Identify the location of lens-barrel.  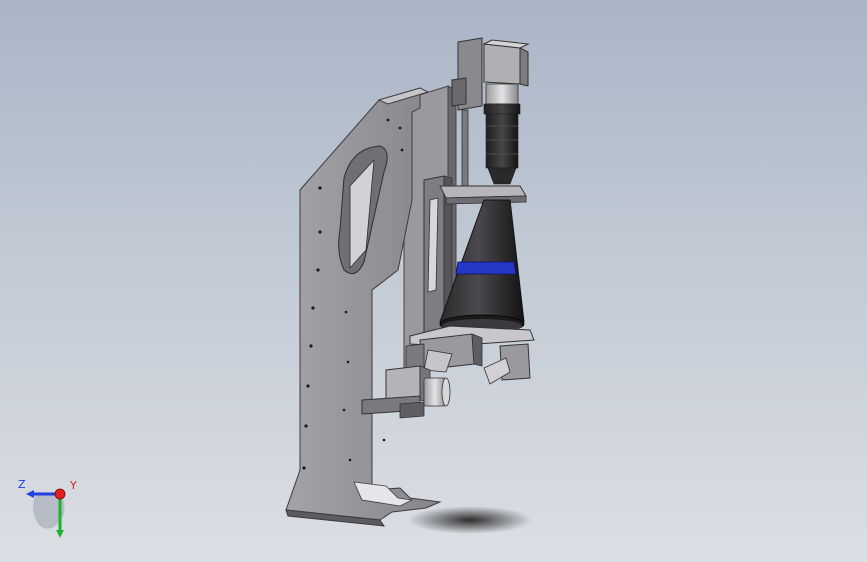
(502, 134).